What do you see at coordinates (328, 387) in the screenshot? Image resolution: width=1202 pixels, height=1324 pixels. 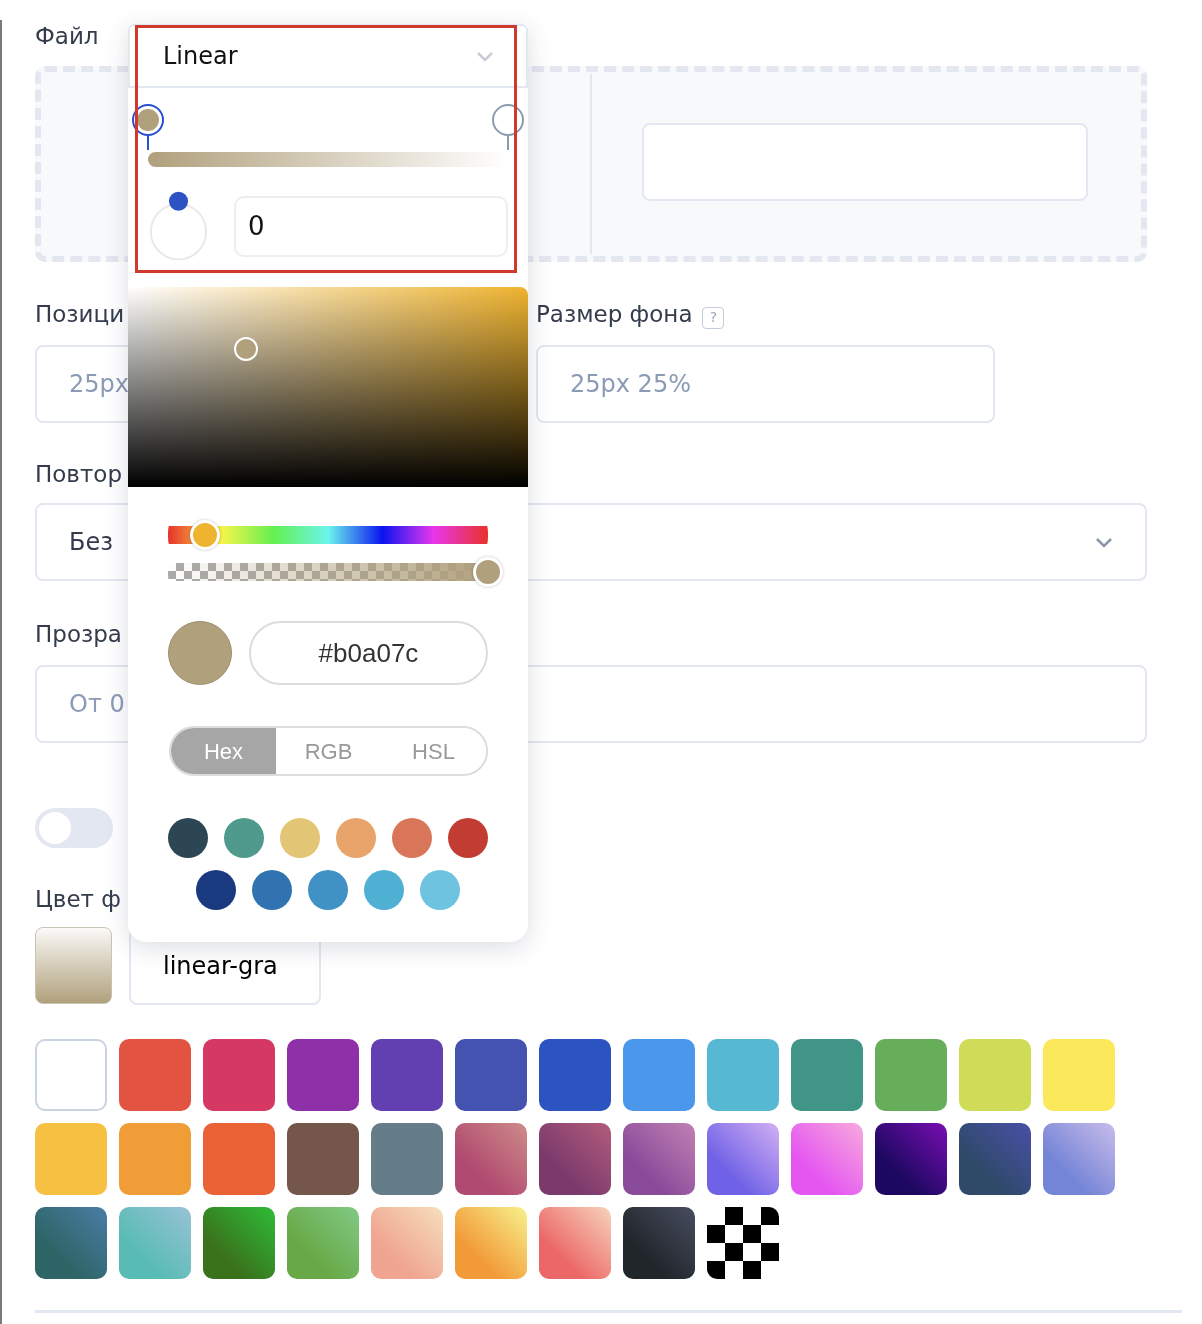 I see `saturation-area` at bounding box center [328, 387].